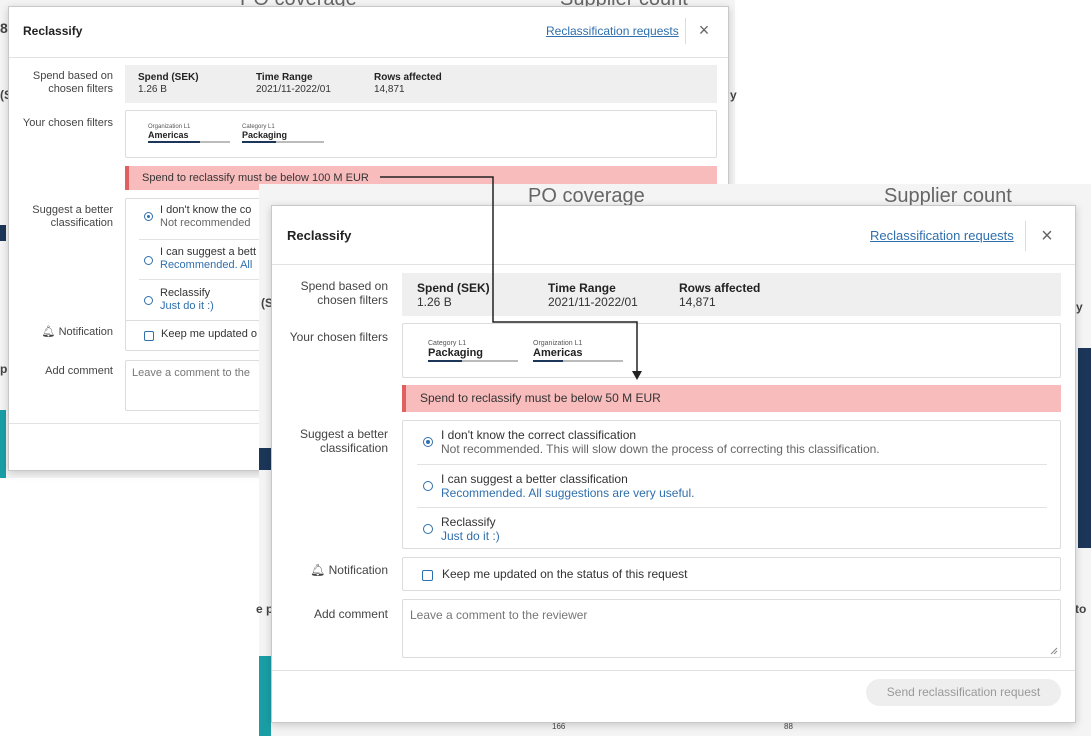  What do you see at coordinates (637, 375) in the screenshot?
I see `arrowhead-icon` at bounding box center [637, 375].